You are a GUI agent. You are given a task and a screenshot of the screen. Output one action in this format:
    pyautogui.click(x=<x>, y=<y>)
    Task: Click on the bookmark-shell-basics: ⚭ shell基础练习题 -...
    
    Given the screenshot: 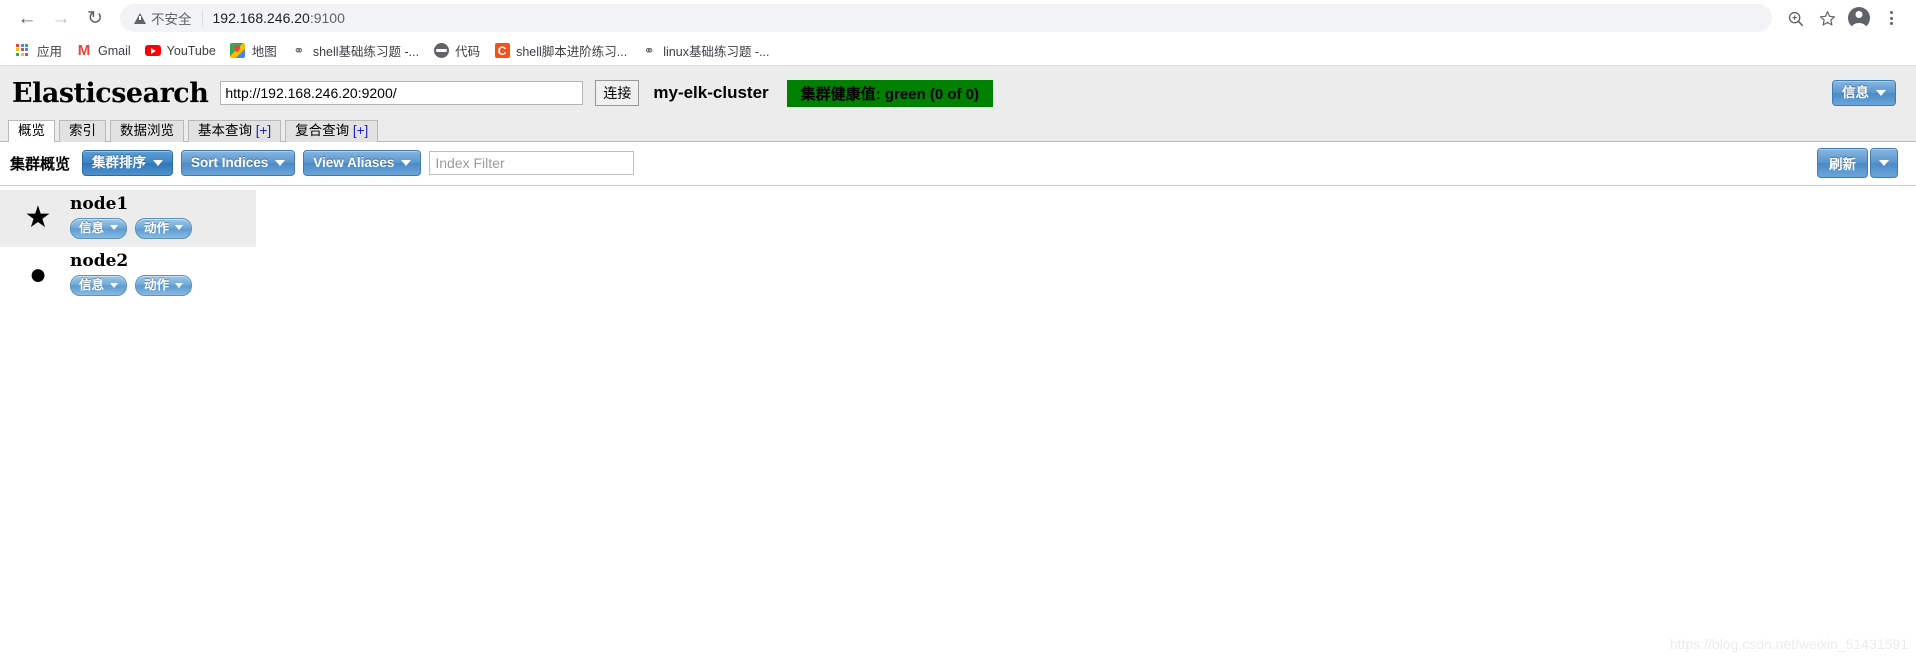 What is the action you would take?
    pyautogui.click(x=355, y=50)
    